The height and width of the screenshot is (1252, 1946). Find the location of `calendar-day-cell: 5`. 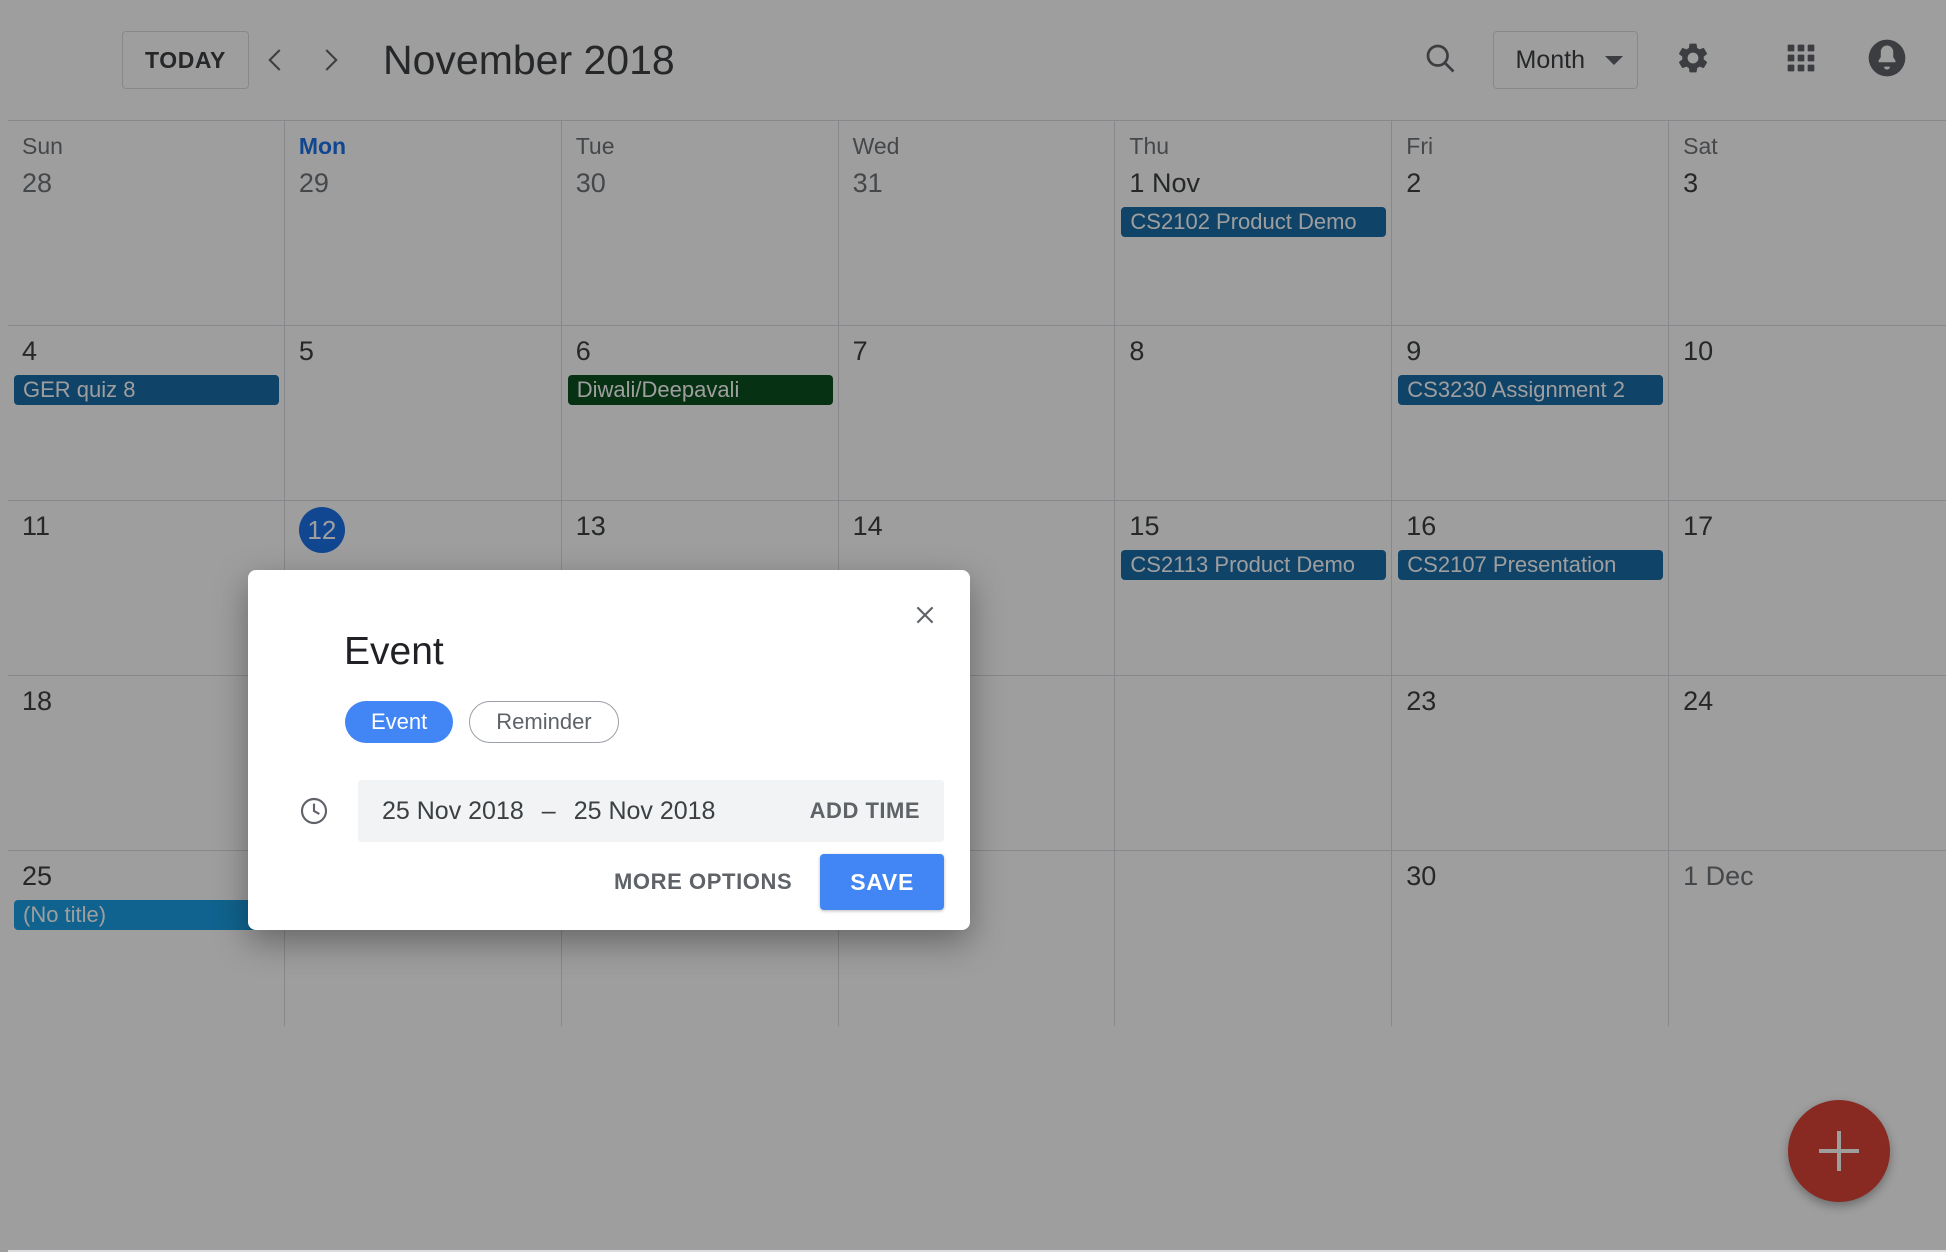

calendar-day-cell: 5 is located at coordinates (423, 413).